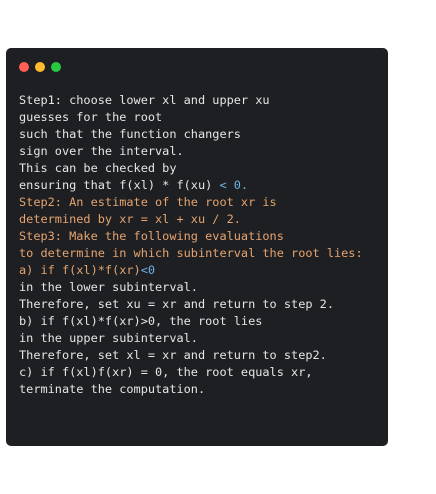 This screenshot has height=494, width=436. I want to click on code-line: This can be checked by, so click(191, 168).